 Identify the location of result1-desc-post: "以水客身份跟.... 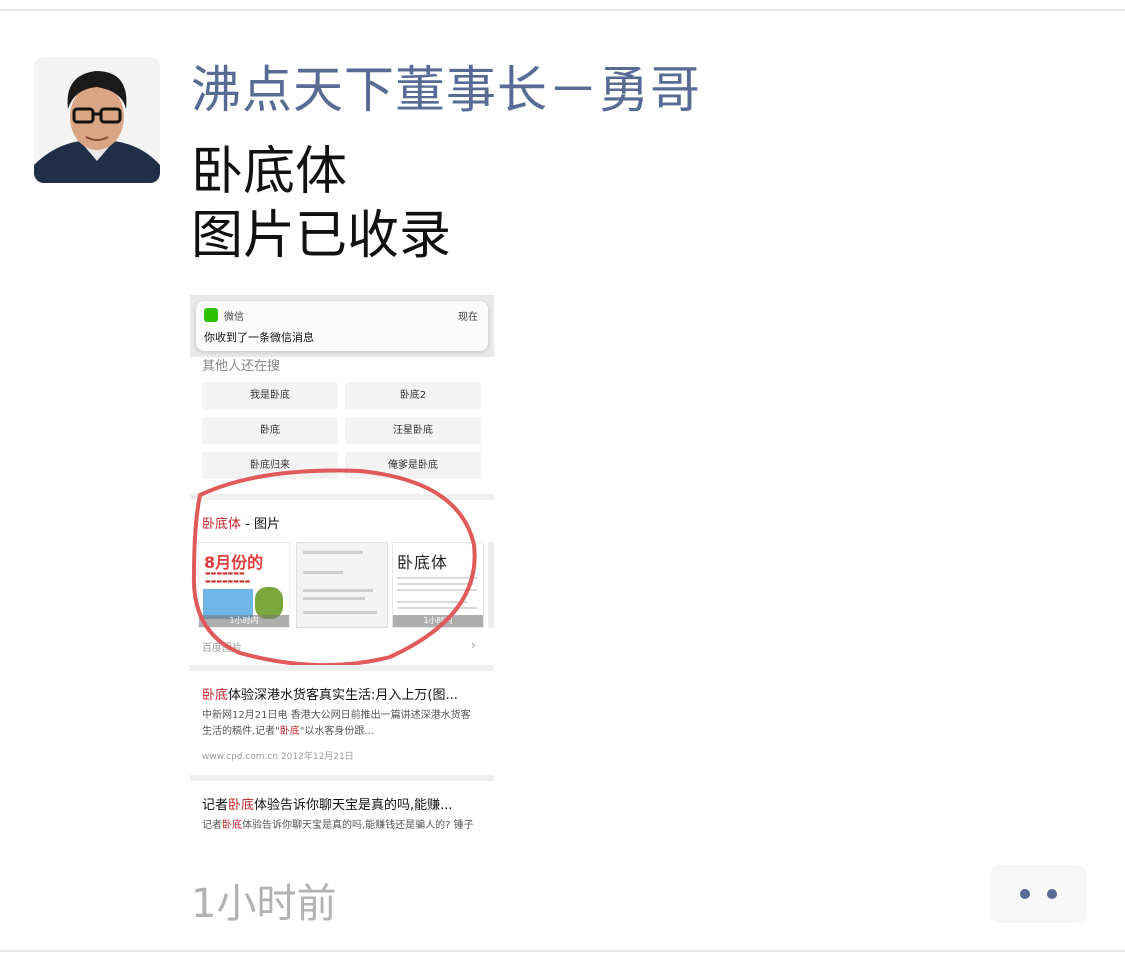
(336, 731).